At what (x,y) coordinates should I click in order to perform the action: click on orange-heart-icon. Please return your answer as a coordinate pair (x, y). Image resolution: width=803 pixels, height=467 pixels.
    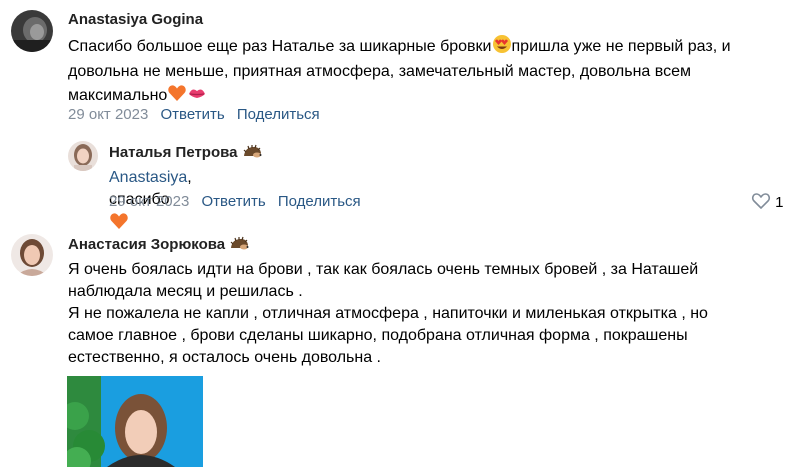
    Looking at the image, I should click on (119, 224).